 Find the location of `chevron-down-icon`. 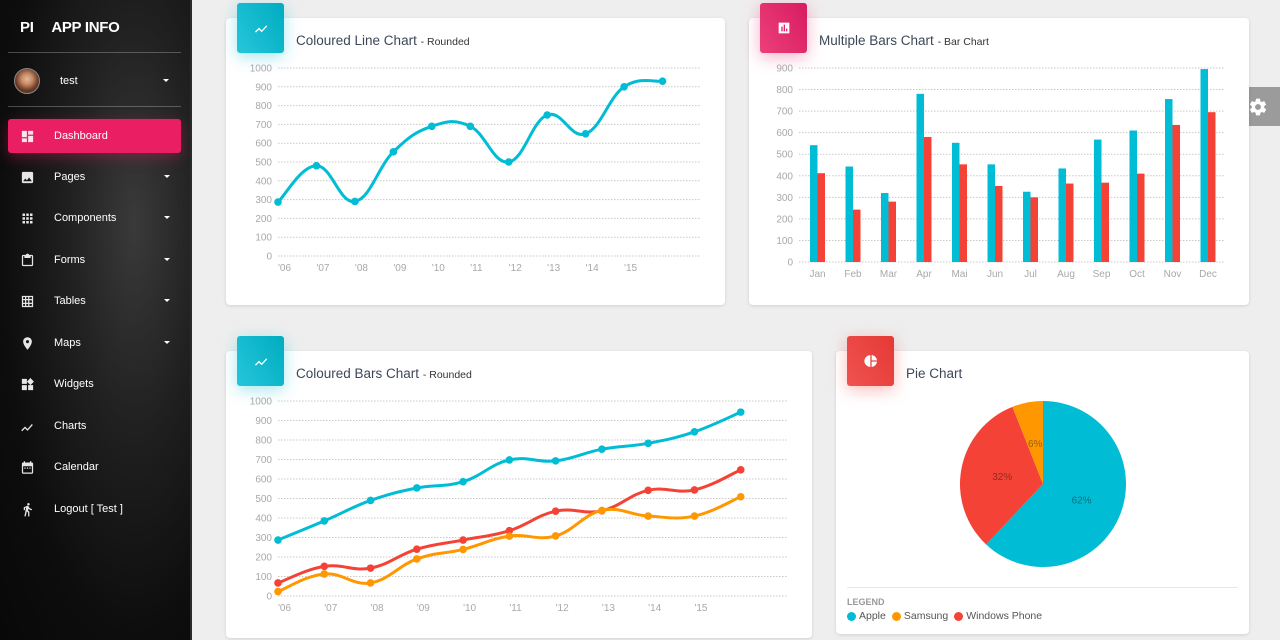

chevron-down-icon is located at coordinates (167, 259).